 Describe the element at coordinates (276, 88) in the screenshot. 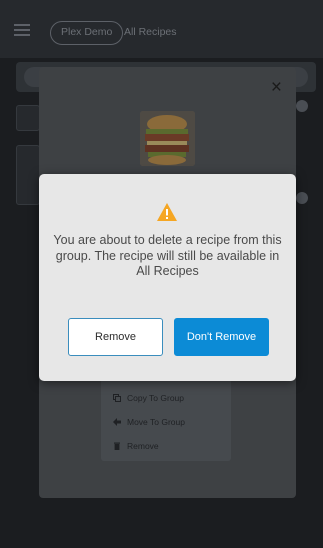

I see `close-icon: ×` at that location.